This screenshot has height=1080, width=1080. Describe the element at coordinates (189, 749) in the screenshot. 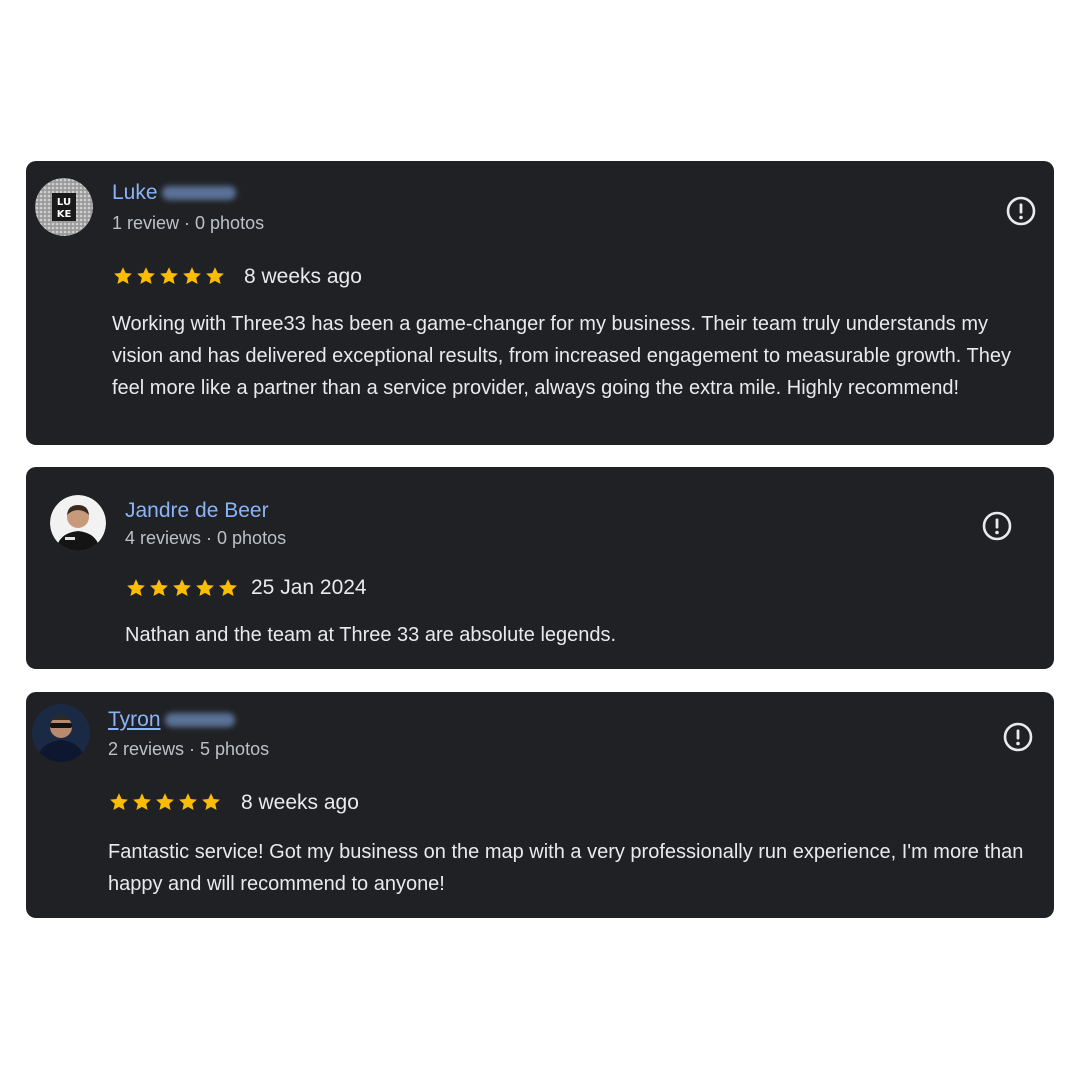

I see `reviewer-meta: 2 reviews · 5 photos` at that location.